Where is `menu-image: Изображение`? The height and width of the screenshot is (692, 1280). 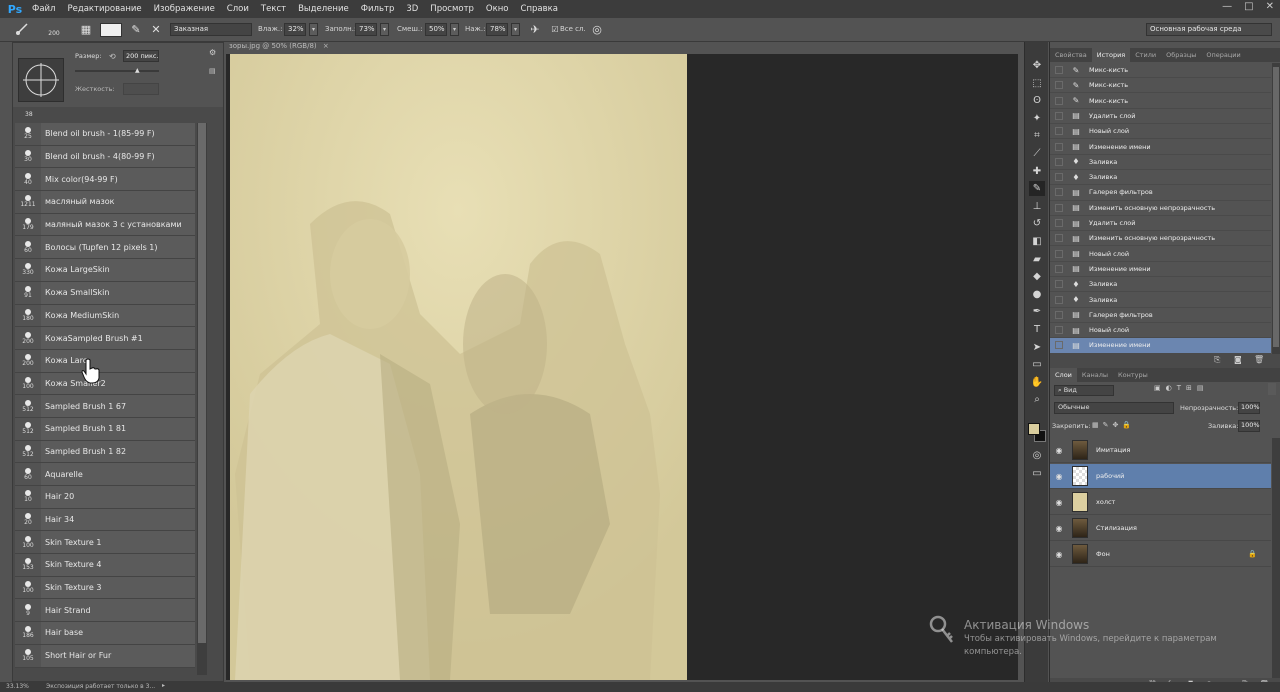 menu-image: Изображение is located at coordinates (184, 9).